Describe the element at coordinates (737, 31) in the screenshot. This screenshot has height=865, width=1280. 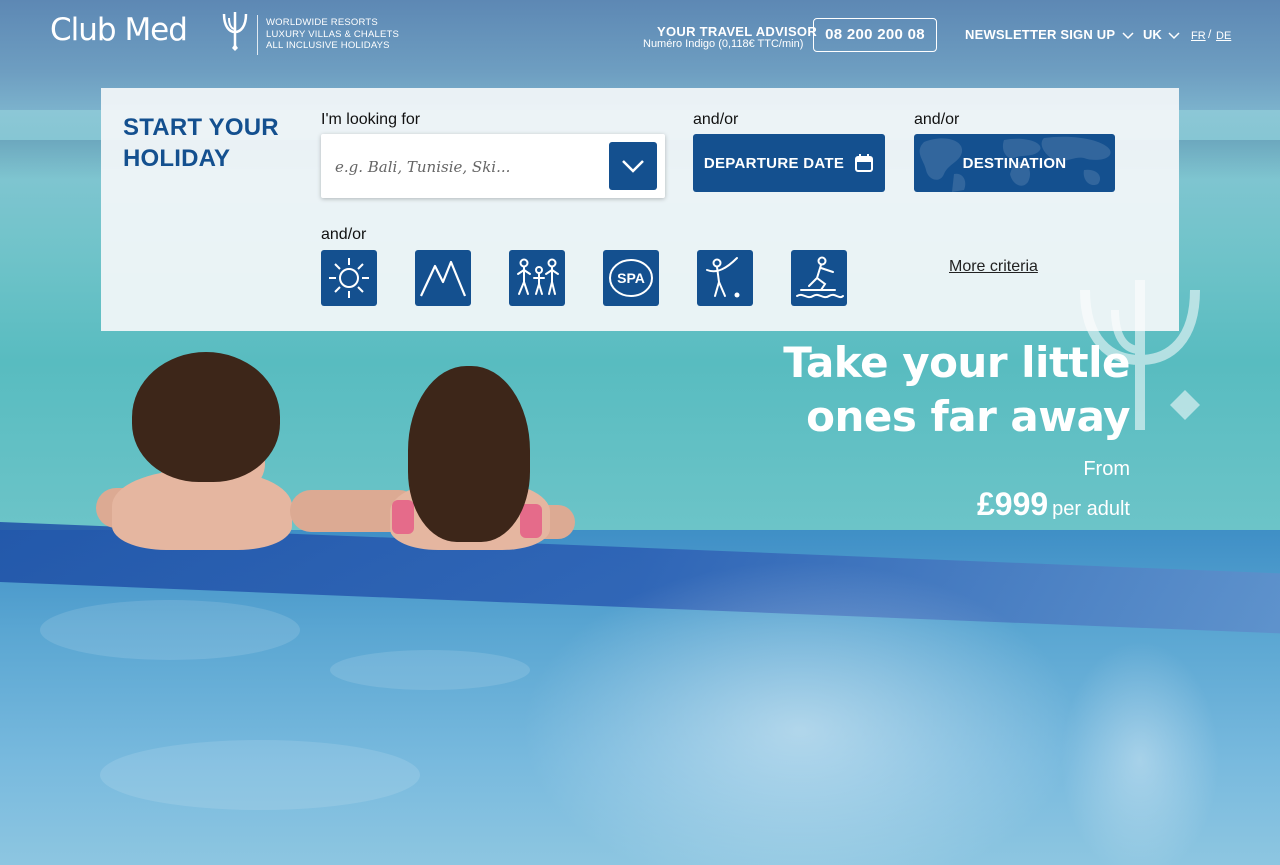
I see `travel-advisor-title: YOUR TRAVEL ADVISOR` at that location.